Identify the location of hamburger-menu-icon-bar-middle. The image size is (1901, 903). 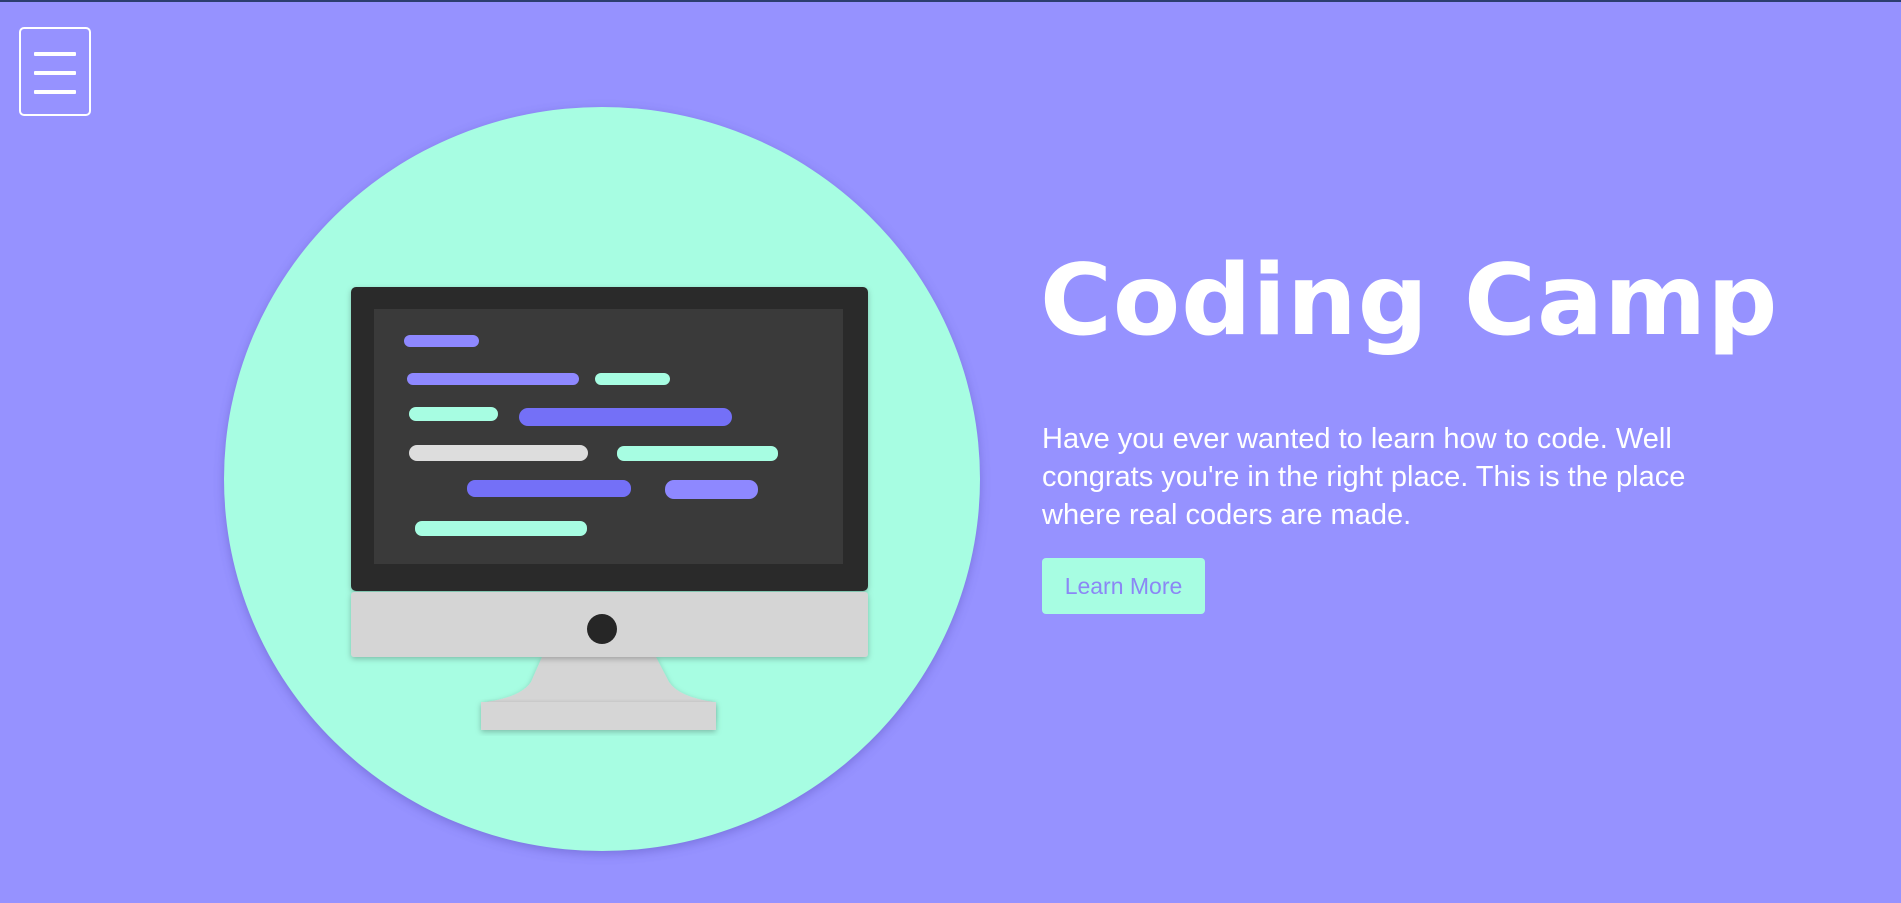
(55, 73).